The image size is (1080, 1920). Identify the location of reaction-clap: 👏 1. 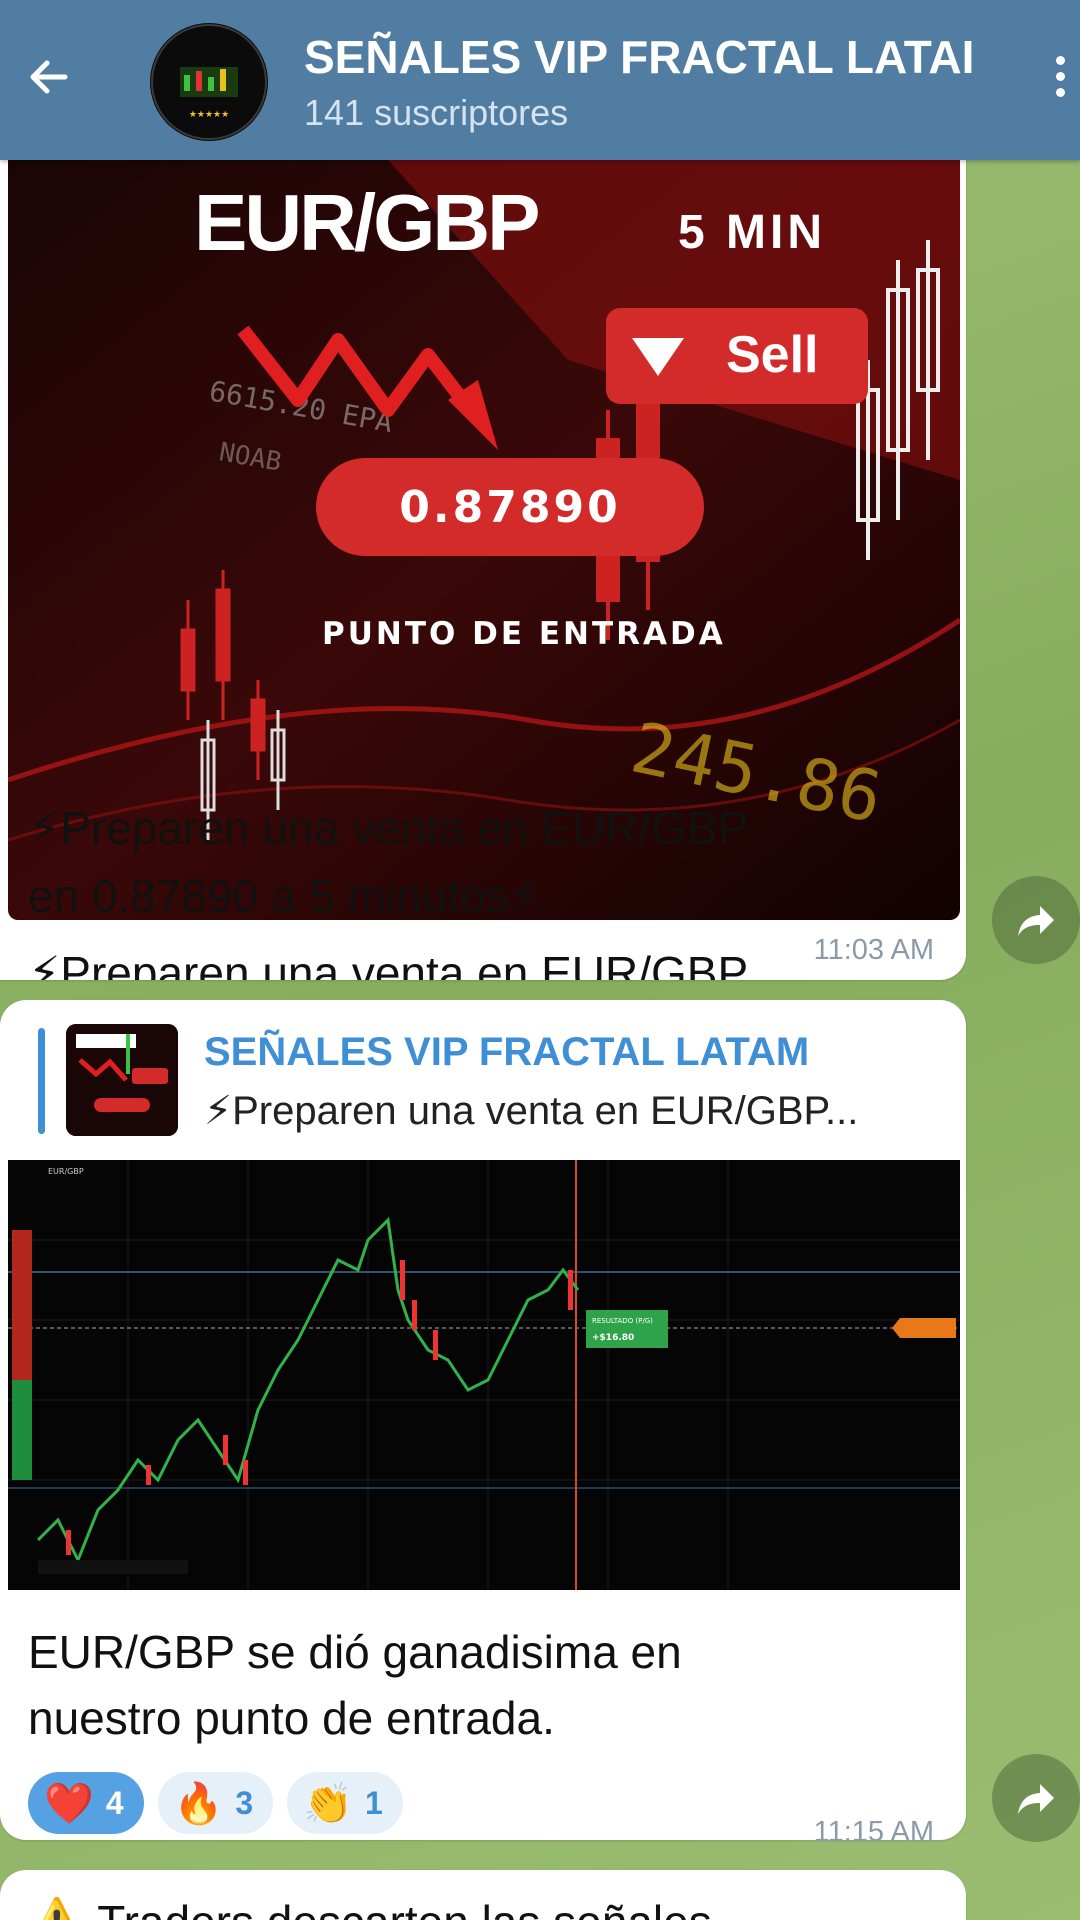
(345, 1803).